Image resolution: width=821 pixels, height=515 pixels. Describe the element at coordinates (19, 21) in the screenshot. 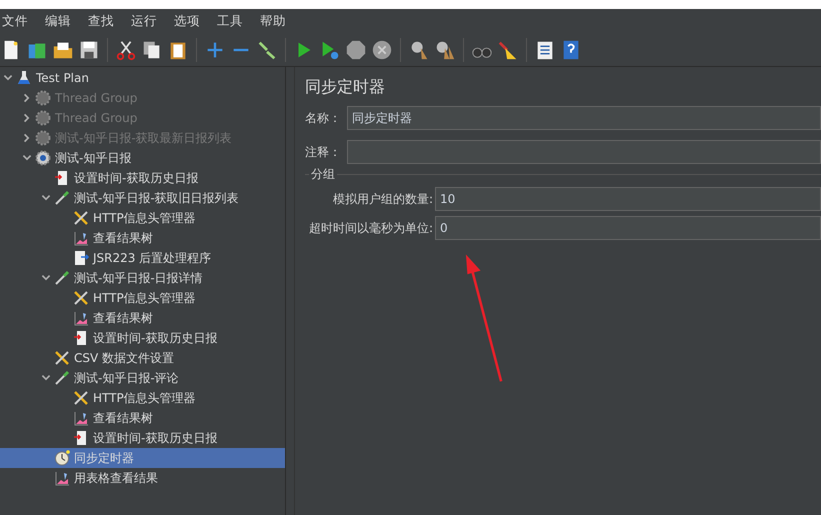

I see `menu-item: 文件` at that location.